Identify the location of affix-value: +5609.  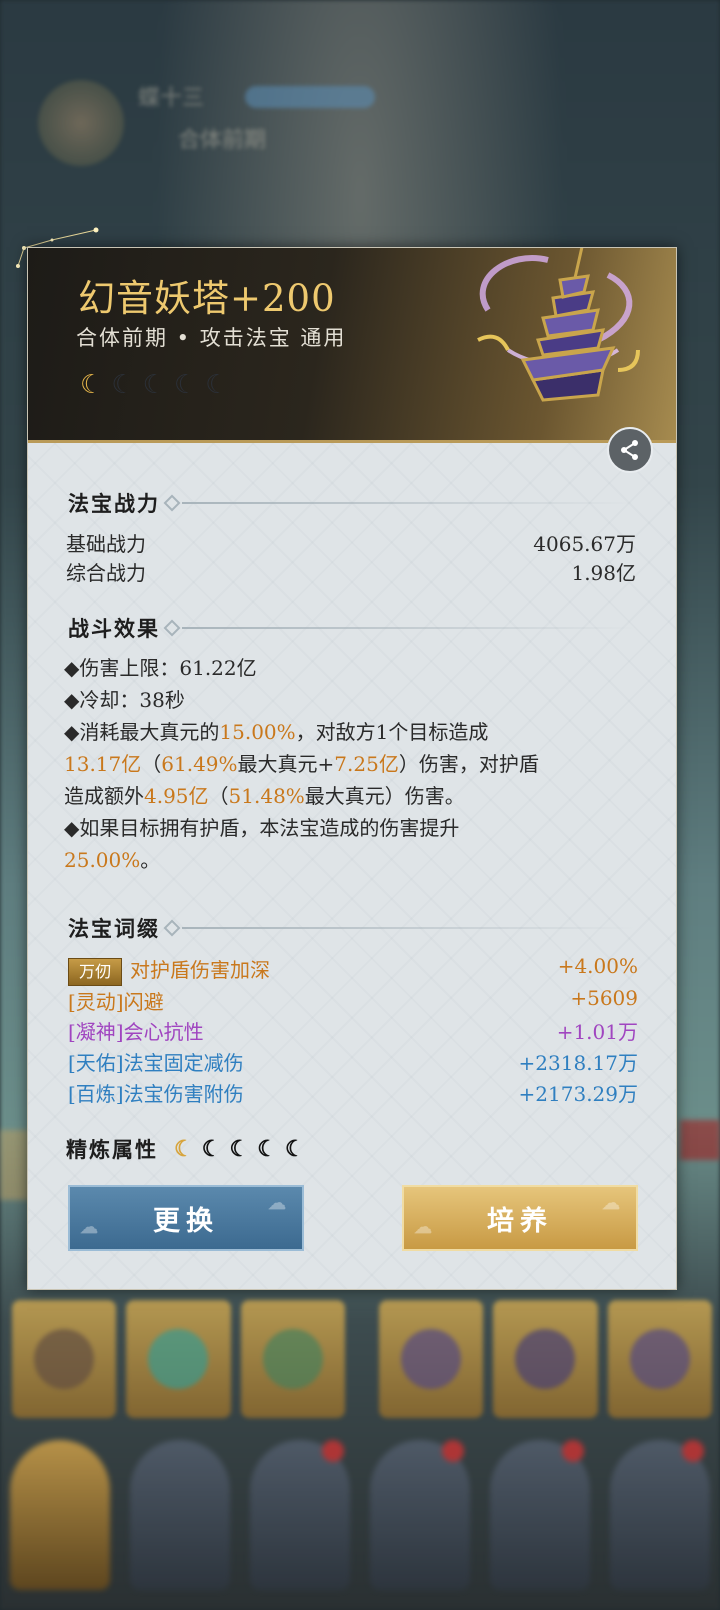
(604, 998).